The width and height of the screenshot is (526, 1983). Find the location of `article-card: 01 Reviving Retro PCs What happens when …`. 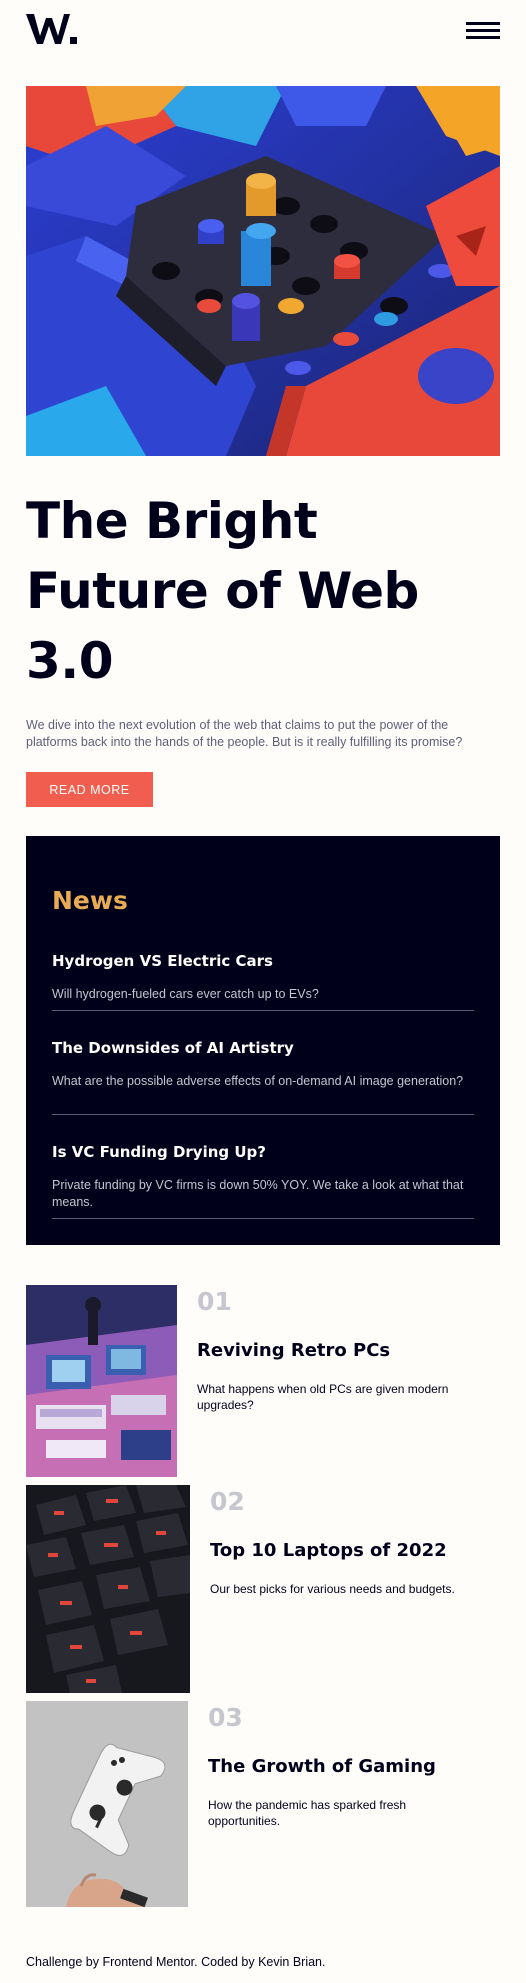

article-card: 01 Reviving Retro PCs What happens when … is located at coordinates (263, 1381).